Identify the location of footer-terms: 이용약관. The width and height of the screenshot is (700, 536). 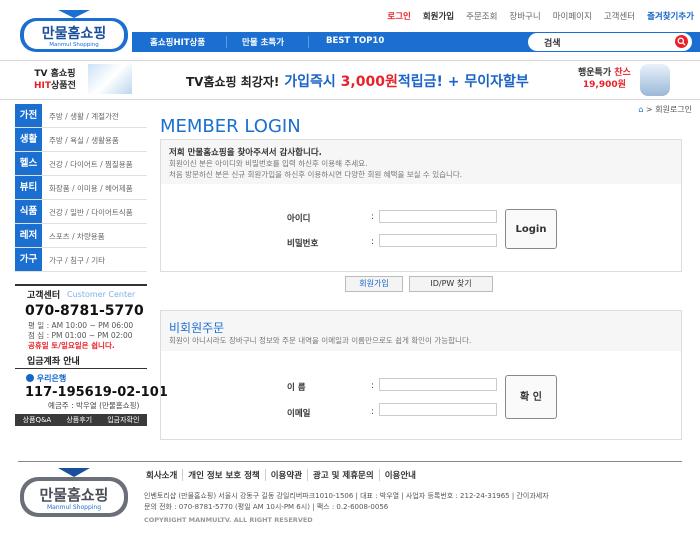
(285, 475).